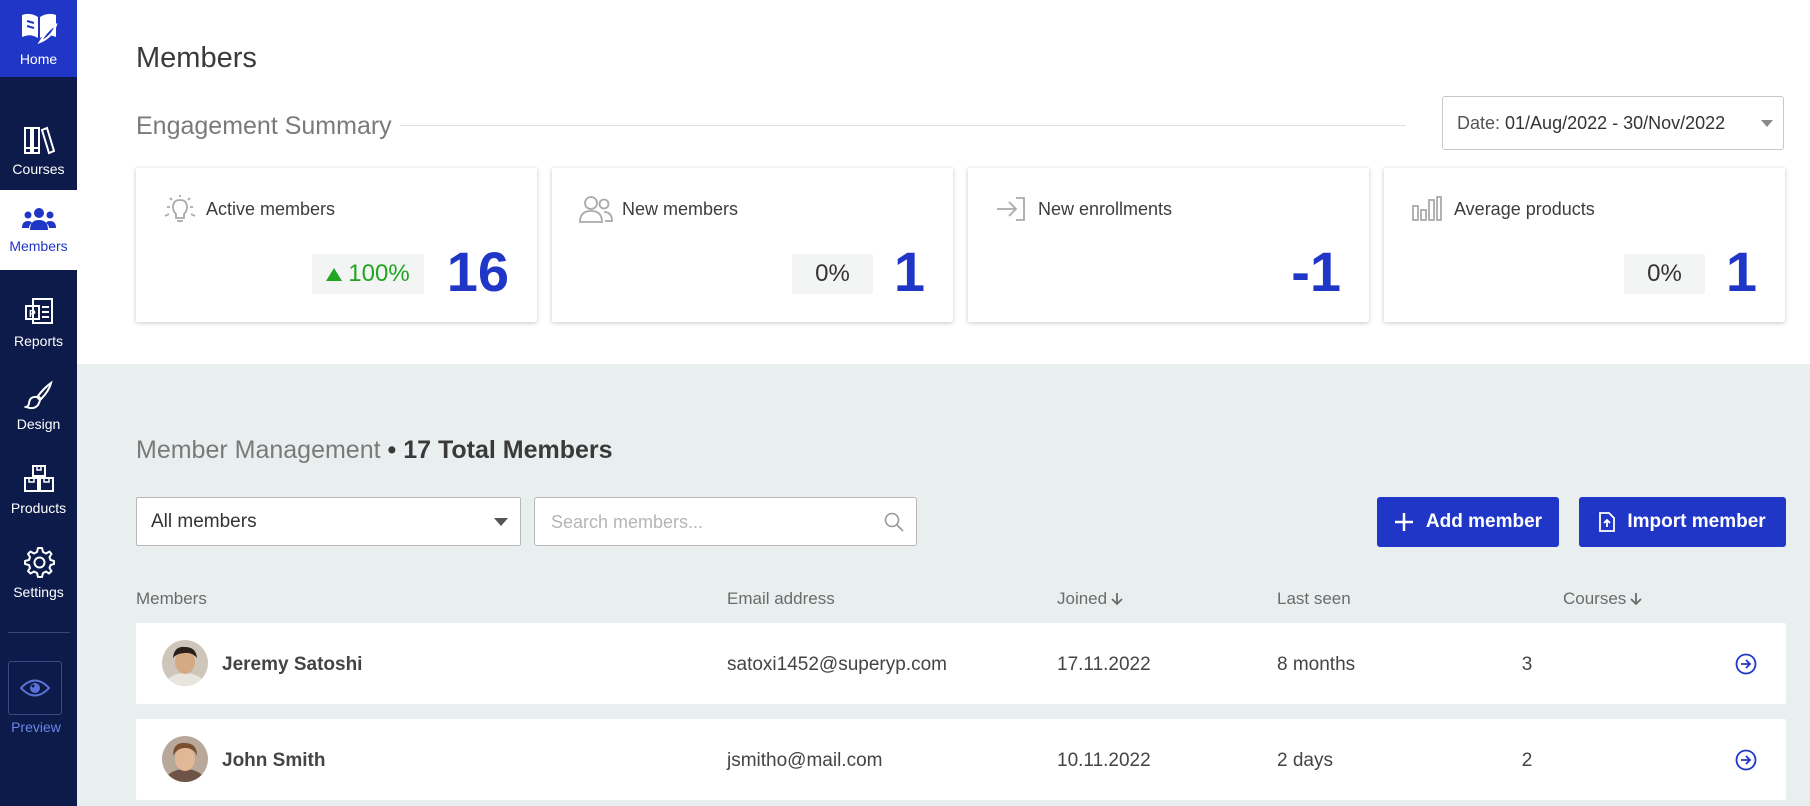 This screenshot has height=806, width=1810. I want to click on trend-badge: 100%, so click(368, 274).